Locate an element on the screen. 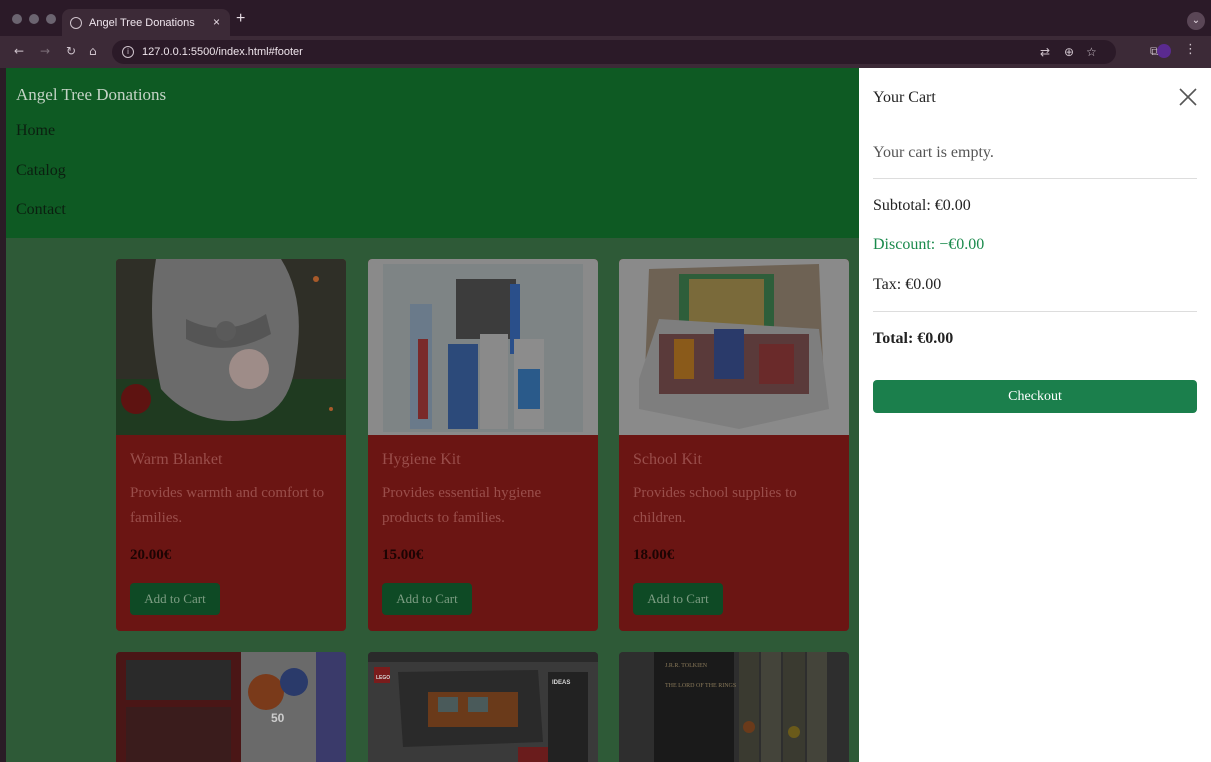 This screenshot has height=762, width=1211. tab-title: Angel Tree Donations is located at coordinates (142, 22).